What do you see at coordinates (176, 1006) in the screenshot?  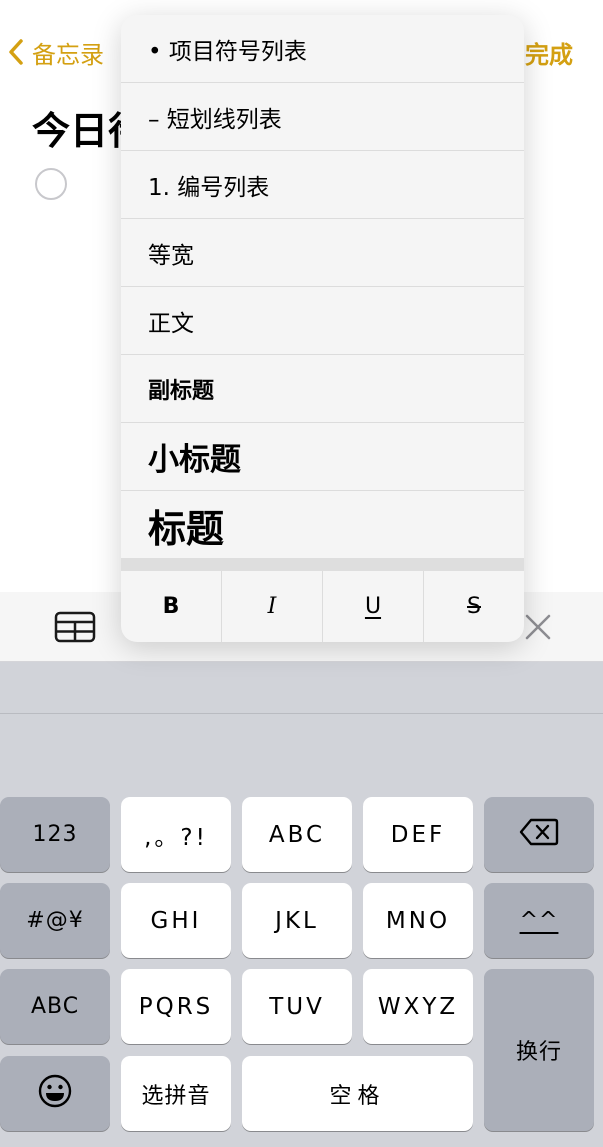 I see `key-pqrs: PQRS` at bounding box center [176, 1006].